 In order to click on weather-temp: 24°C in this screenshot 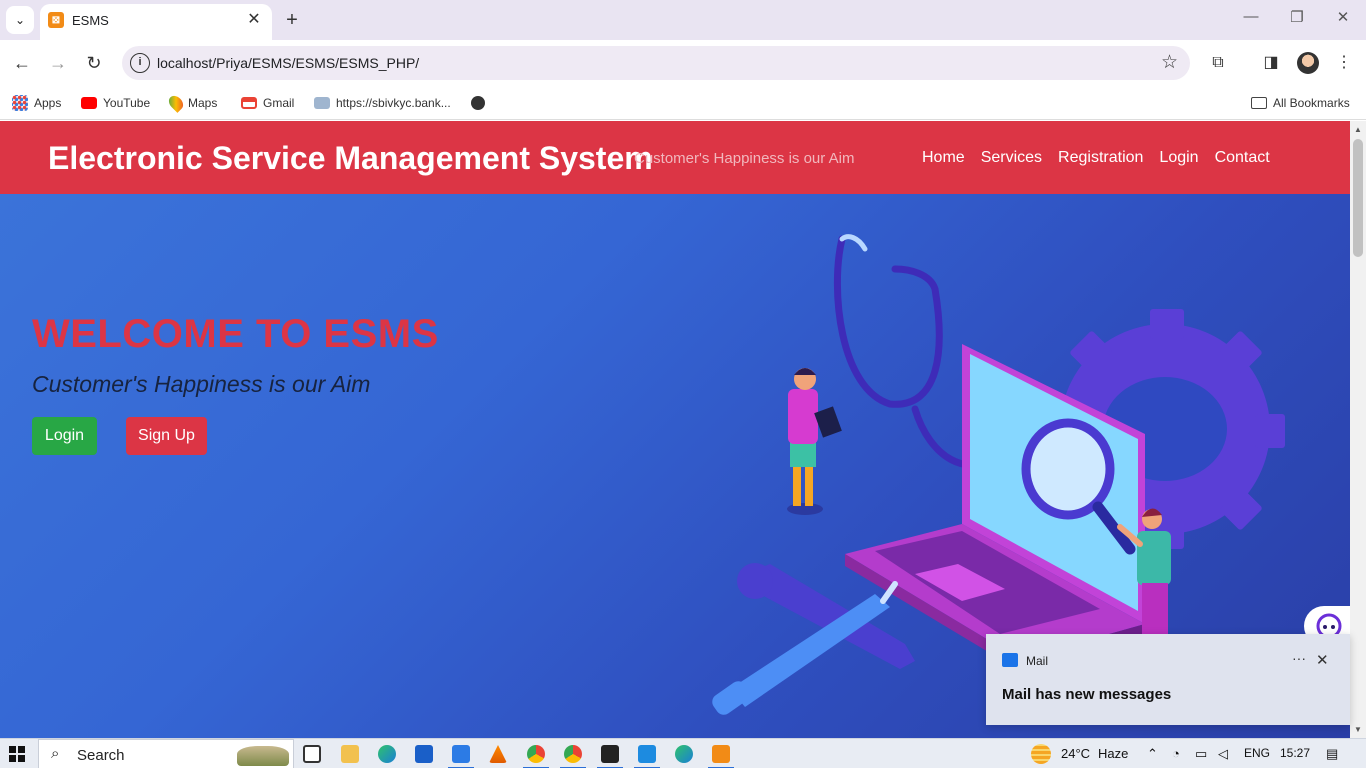, I will do `click(1075, 753)`.